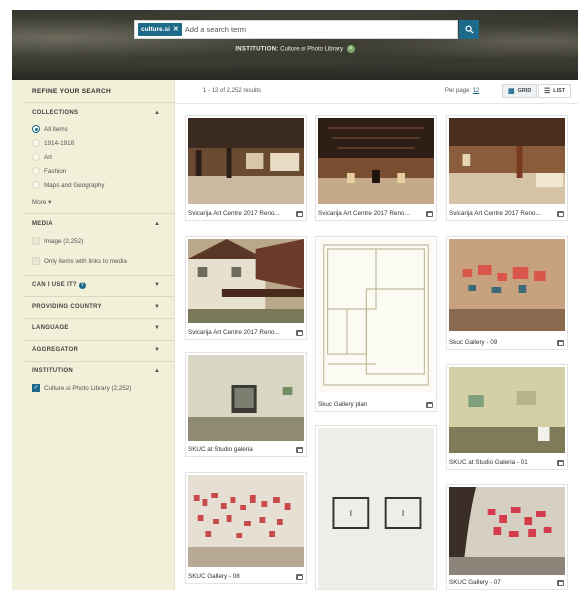 This screenshot has height=590, width=578. I want to click on result-card: ŠKUC at Studio galeria, so click(246, 404).